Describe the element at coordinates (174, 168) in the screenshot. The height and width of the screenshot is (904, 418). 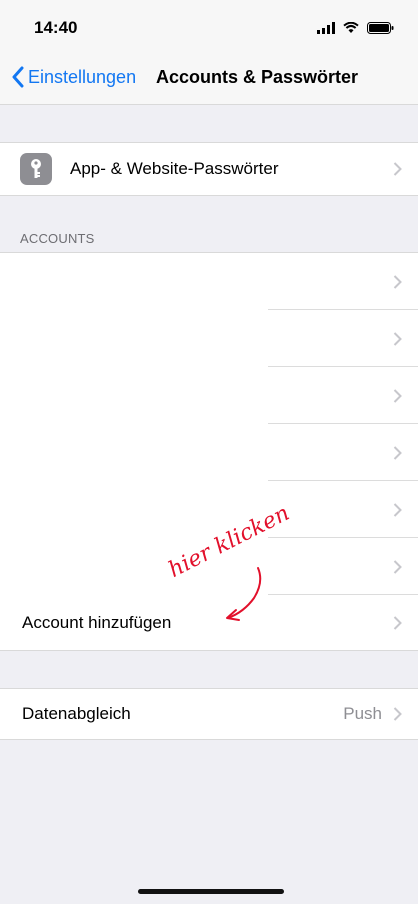
I see `passwords-label: App- & Website-Passwörter` at that location.